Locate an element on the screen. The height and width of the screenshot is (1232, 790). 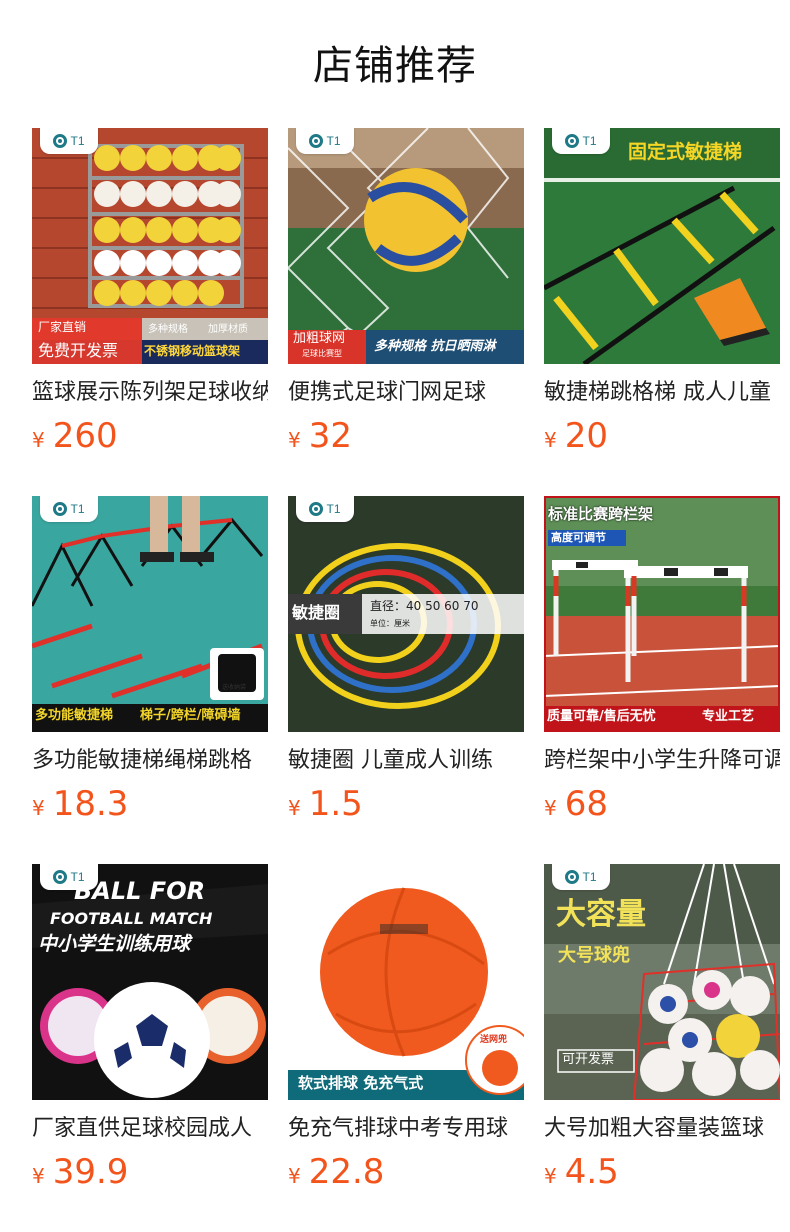
price-value: 18.3 is located at coordinates (90, 804).